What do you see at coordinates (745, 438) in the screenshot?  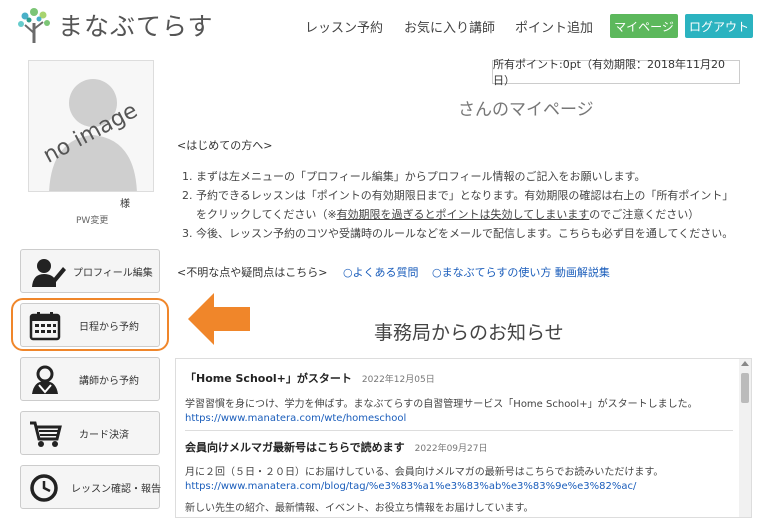 I see `news-scrollbar` at bounding box center [745, 438].